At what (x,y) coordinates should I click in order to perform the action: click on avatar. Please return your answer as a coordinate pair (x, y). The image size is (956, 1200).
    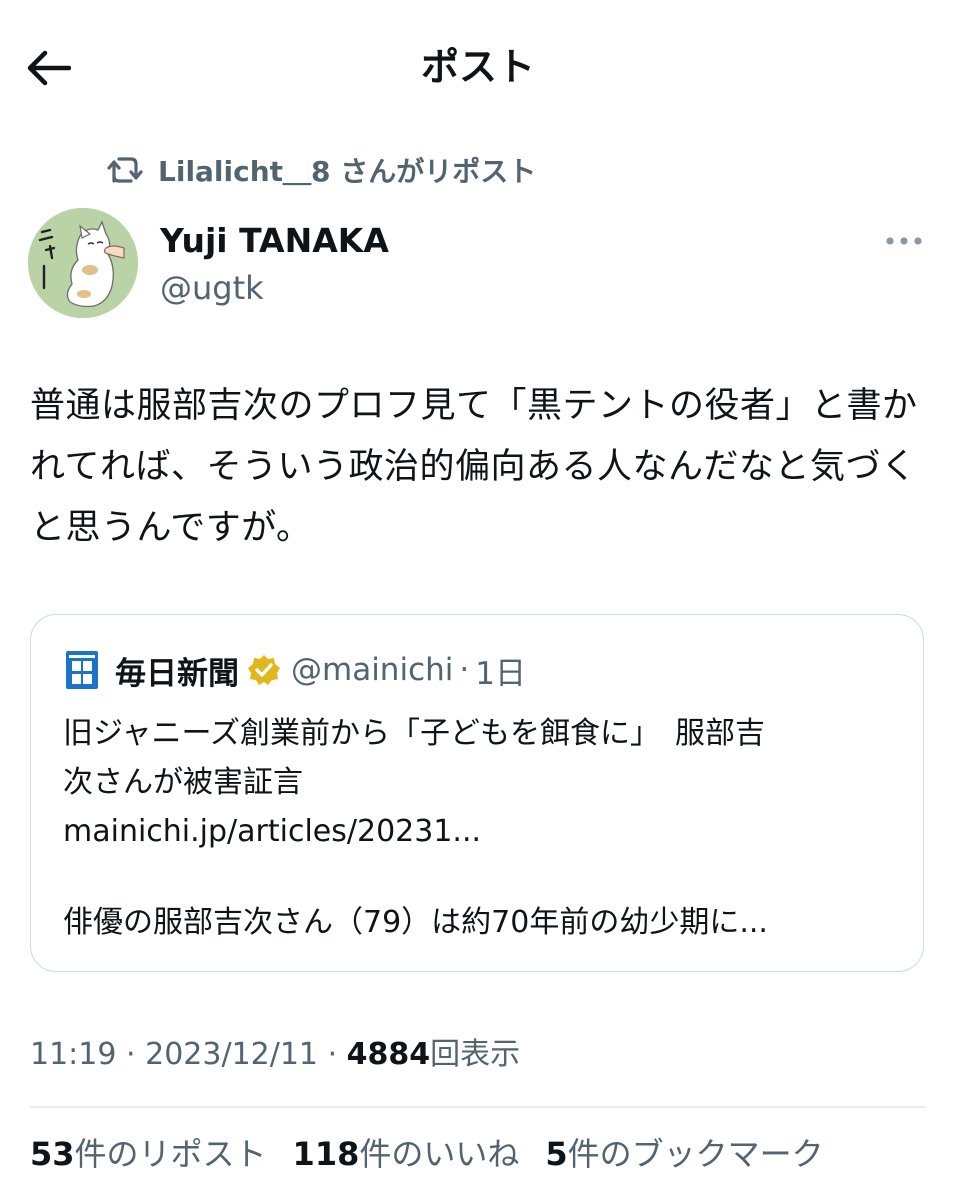
    Looking at the image, I should click on (83, 263).